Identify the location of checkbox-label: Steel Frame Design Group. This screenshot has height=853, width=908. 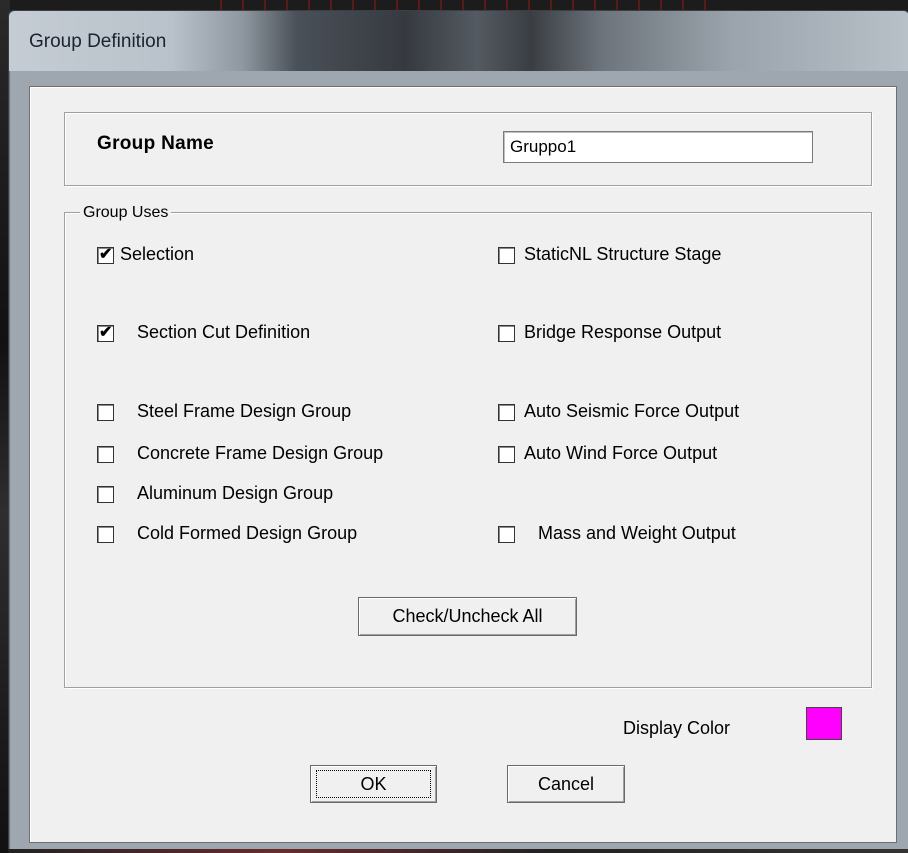
(244, 411).